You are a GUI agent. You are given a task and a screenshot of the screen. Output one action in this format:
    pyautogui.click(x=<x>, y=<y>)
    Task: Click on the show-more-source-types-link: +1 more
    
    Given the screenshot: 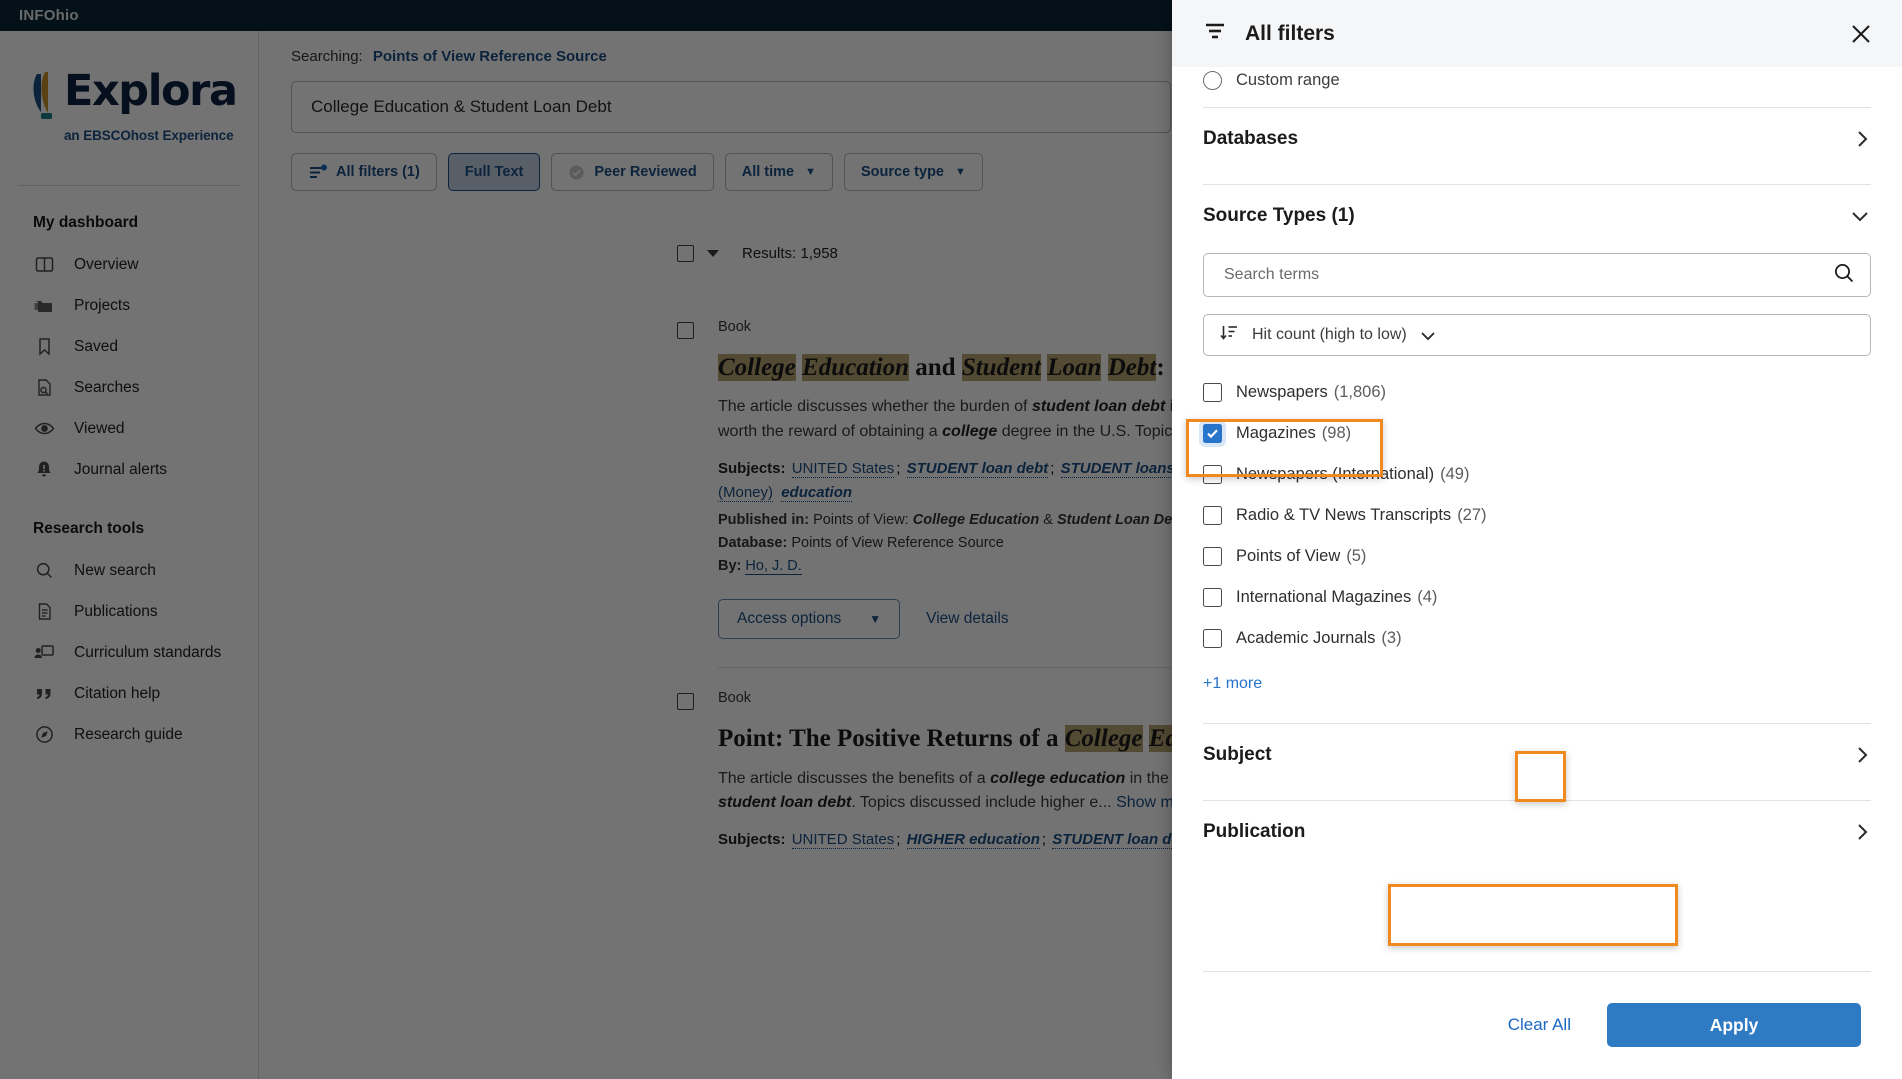 What is the action you would take?
    pyautogui.click(x=1552, y=684)
    